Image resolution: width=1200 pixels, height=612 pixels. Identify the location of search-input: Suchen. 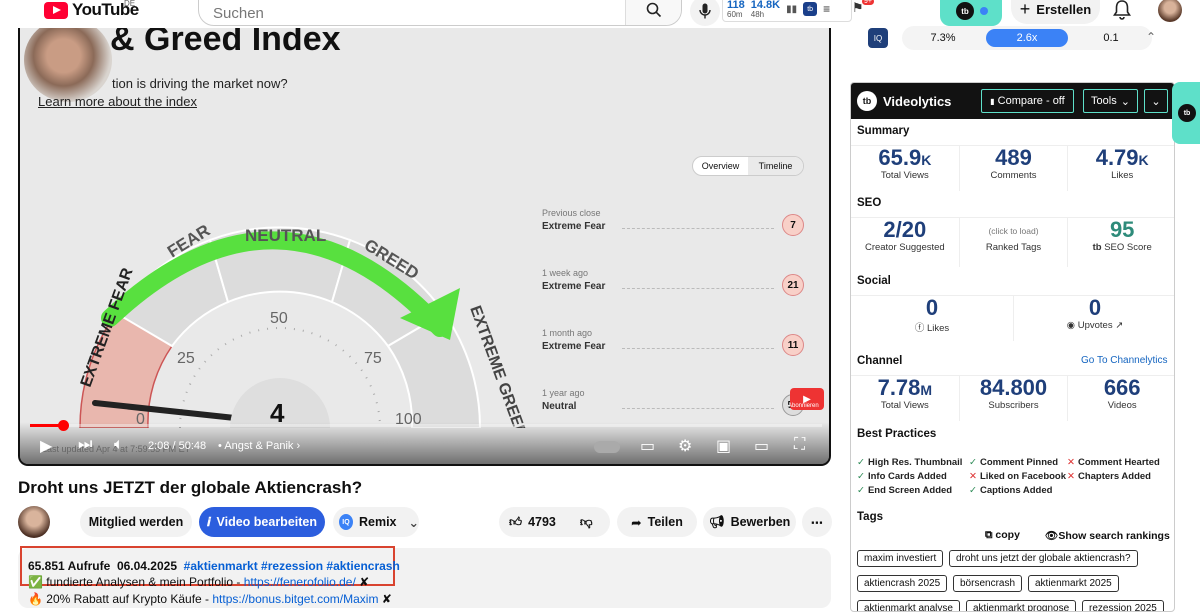
(412, 12).